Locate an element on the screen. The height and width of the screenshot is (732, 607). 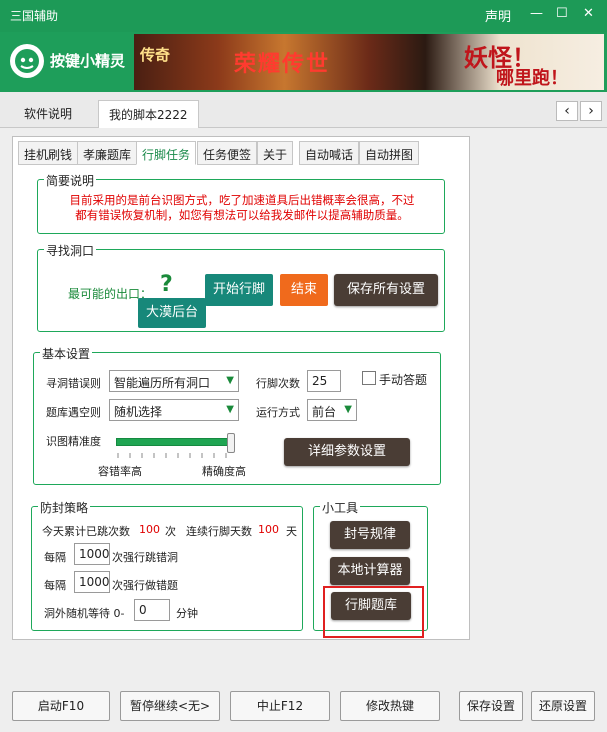
random-wait-suffix: 分钟 is located at coordinates (187, 613).